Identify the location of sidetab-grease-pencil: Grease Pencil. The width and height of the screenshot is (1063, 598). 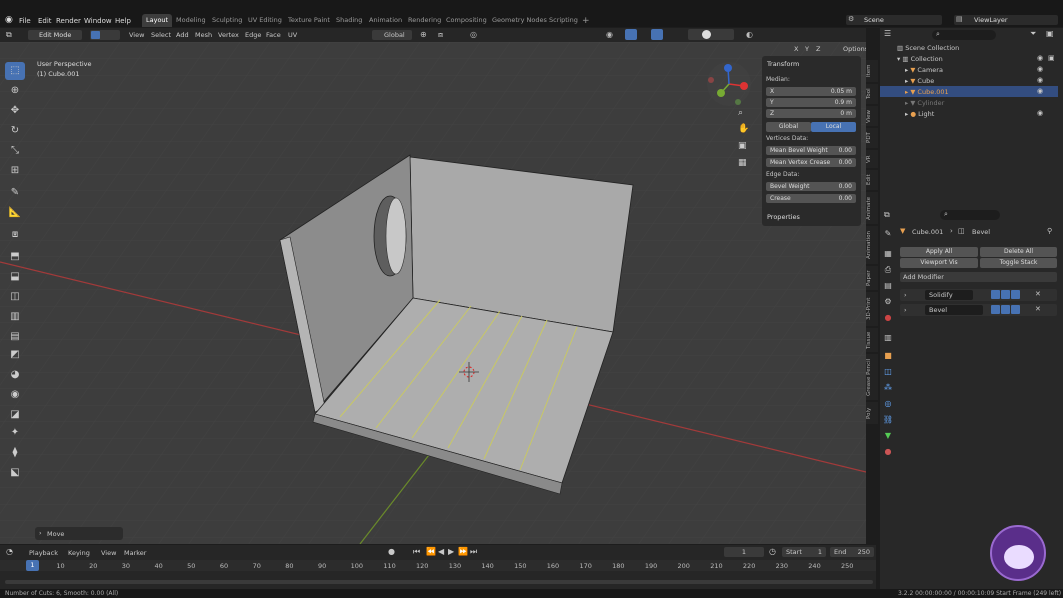
(872, 377).